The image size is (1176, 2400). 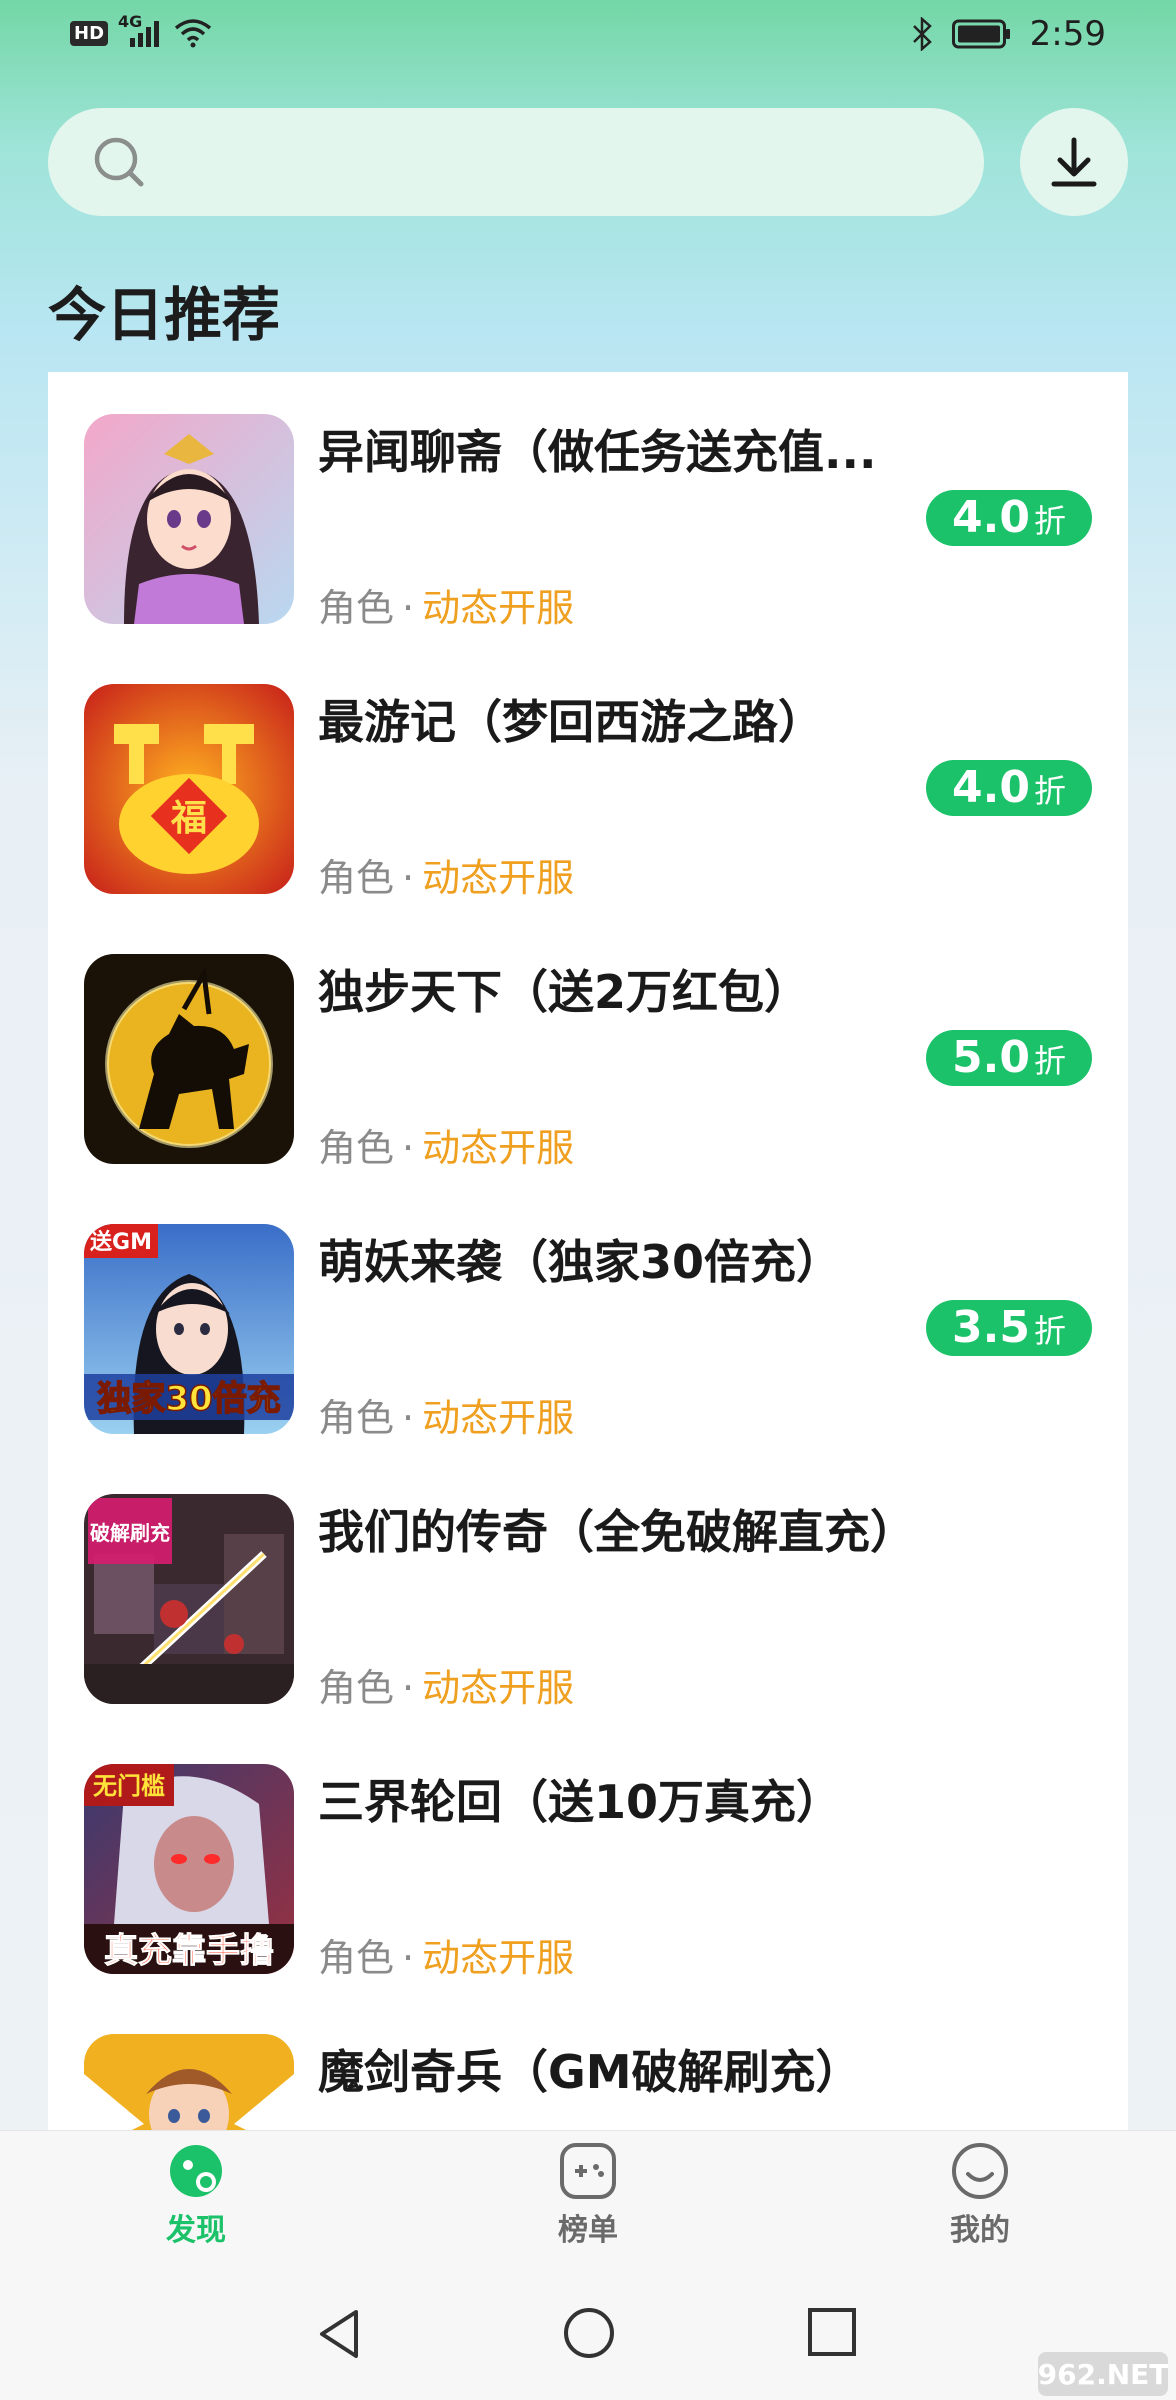 What do you see at coordinates (196, 2171) in the screenshot?
I see `discover-icon` at bounding box center [196, 2171].